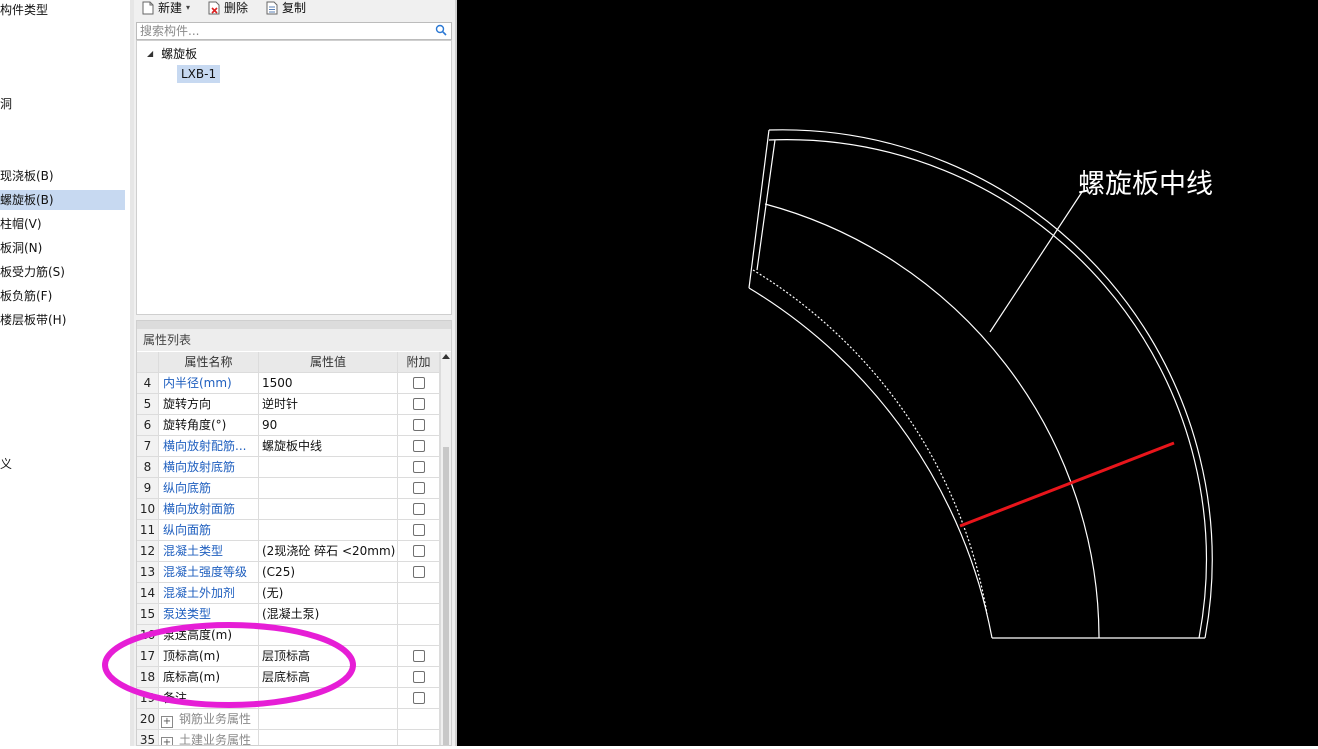  What do you see at coordinates (62, 320) in the screenshot?
I see `nav-item-floor-strip: 楼层板带(H)` at bounding box center [62, 320].